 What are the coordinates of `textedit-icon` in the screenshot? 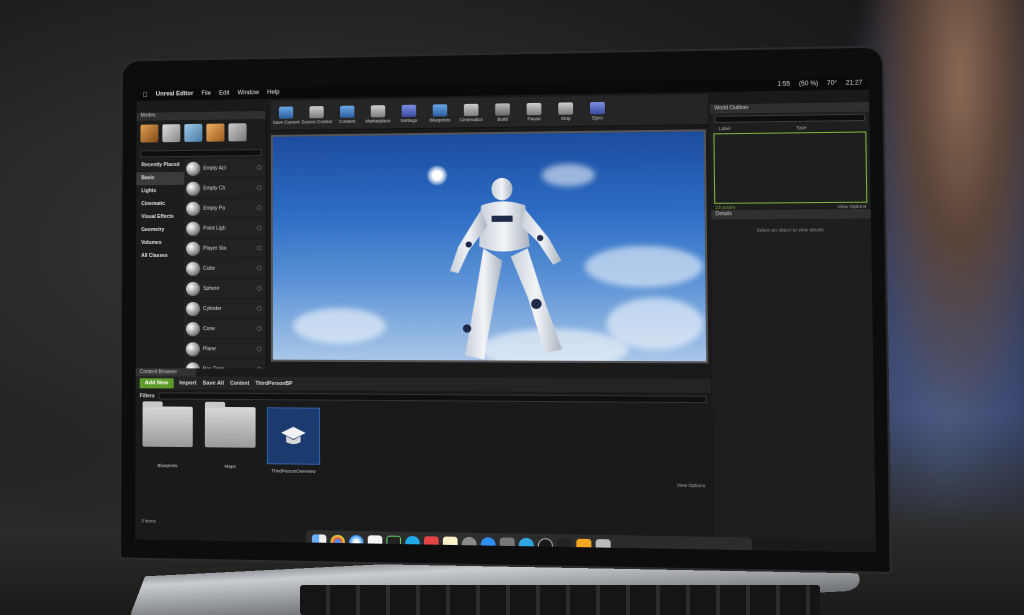 It's located at (375, 542).